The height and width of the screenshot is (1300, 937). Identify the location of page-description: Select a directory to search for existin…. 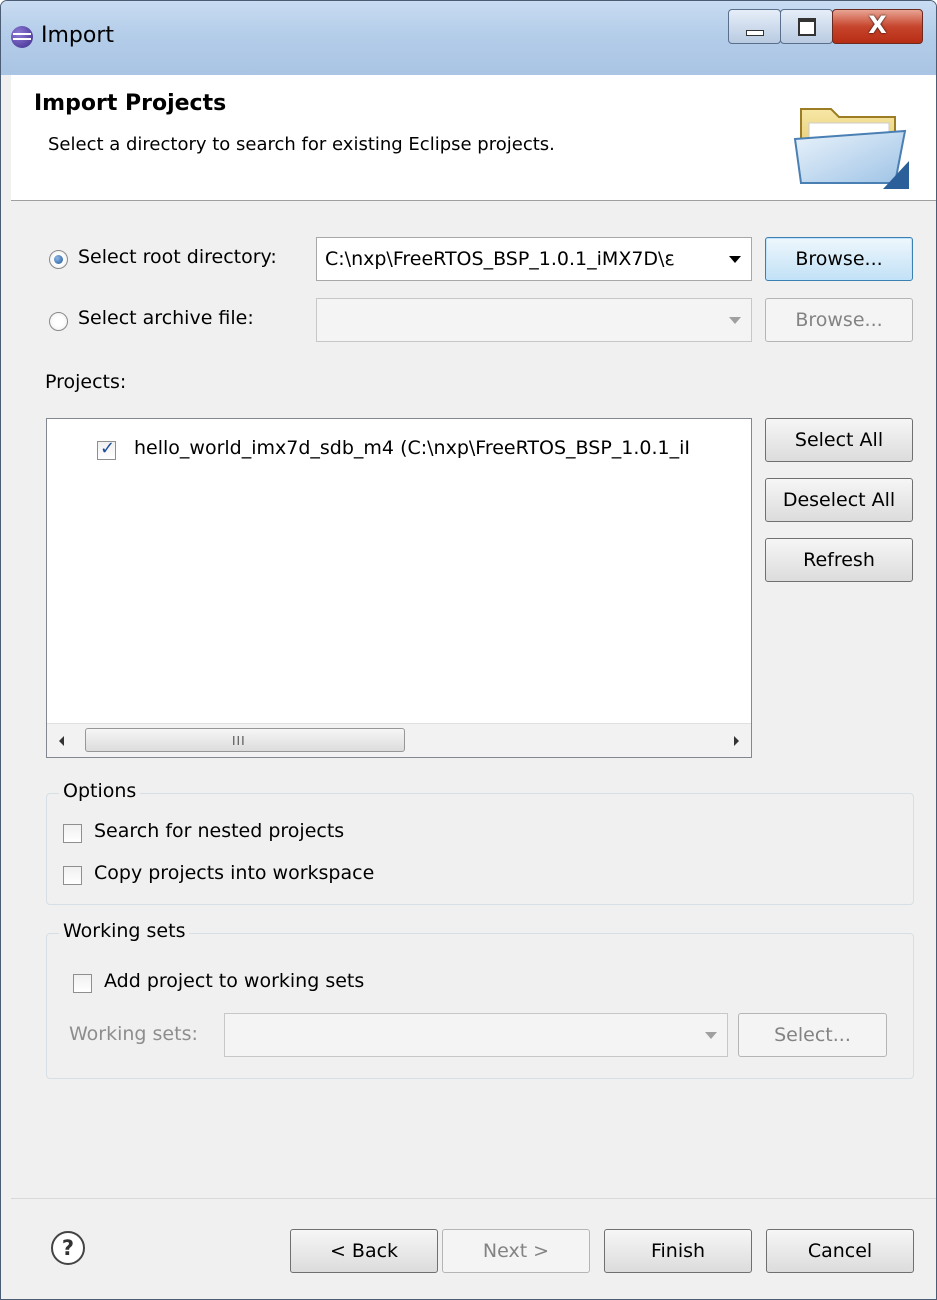
(301, 144).